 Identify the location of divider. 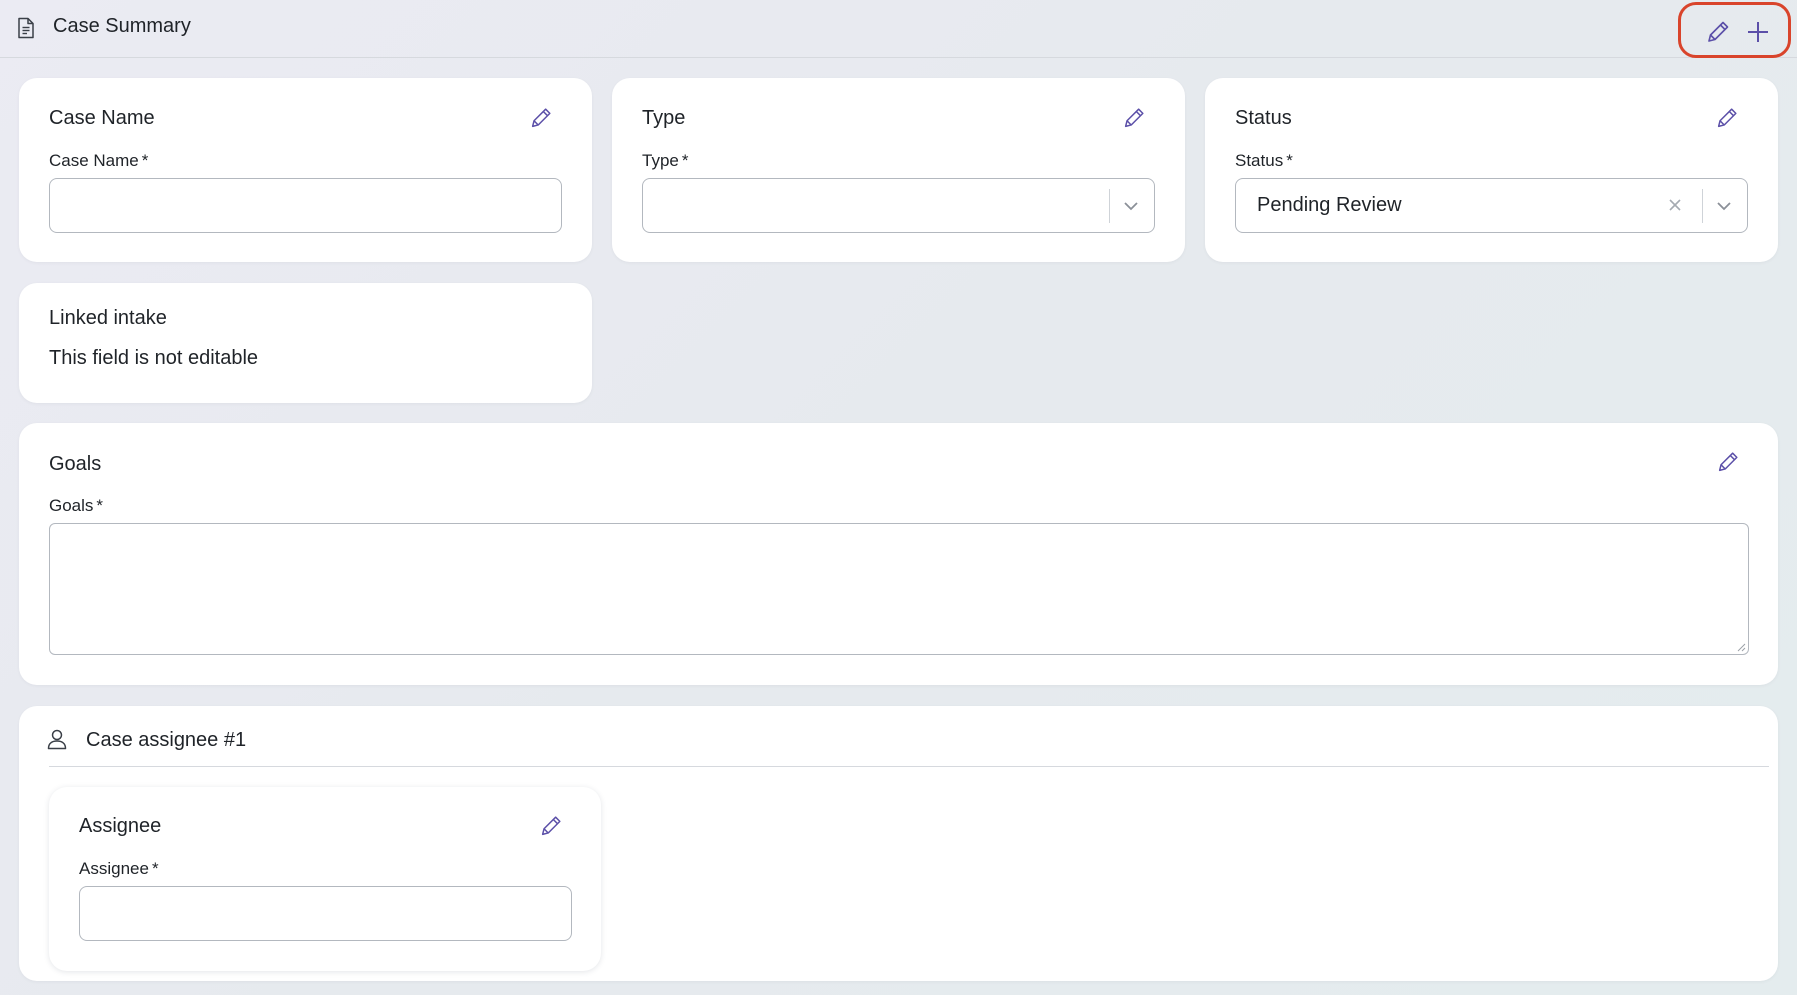
(909, 766).